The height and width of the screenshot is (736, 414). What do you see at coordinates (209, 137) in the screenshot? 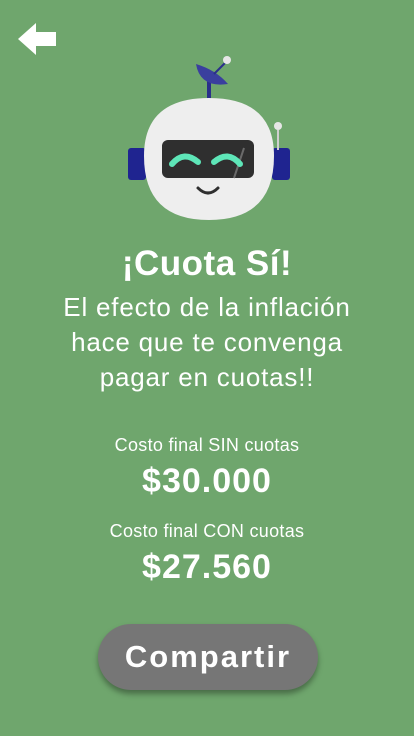
I see `robot-mascot-icon` at bounding box center [209, 137].